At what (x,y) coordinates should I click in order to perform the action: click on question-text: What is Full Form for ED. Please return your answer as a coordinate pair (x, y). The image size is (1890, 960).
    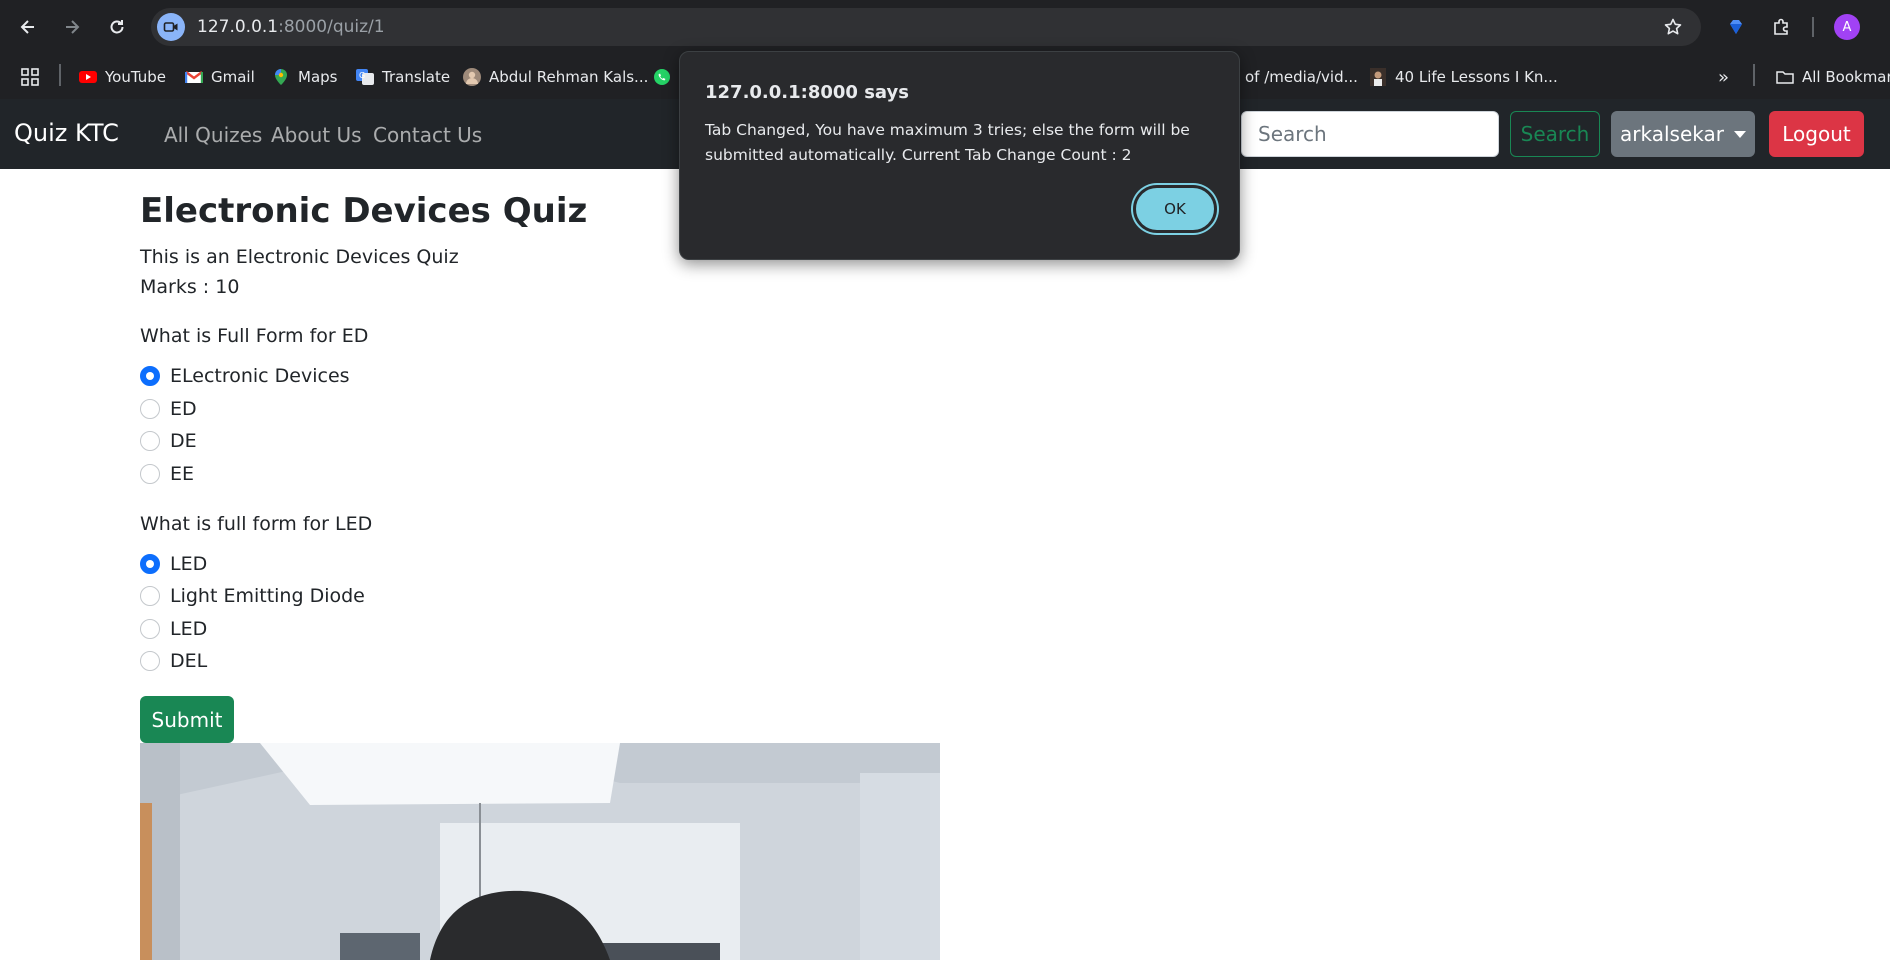
    Looking at the image, I should click on (254, 336).